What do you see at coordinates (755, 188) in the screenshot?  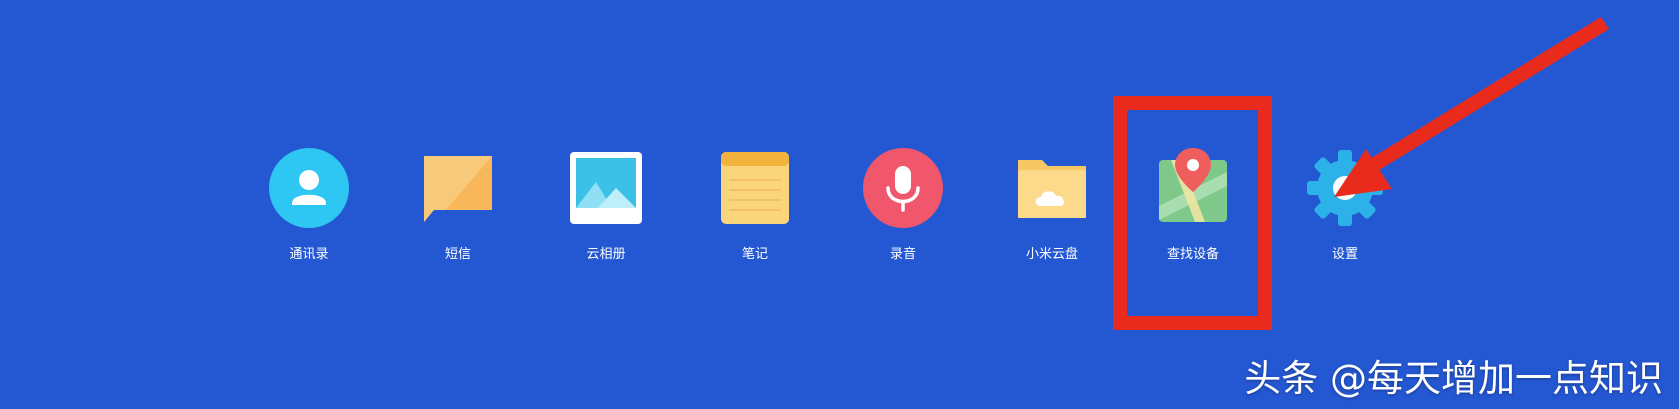 I see `notepad-icon` at bounding box center [755, 188].